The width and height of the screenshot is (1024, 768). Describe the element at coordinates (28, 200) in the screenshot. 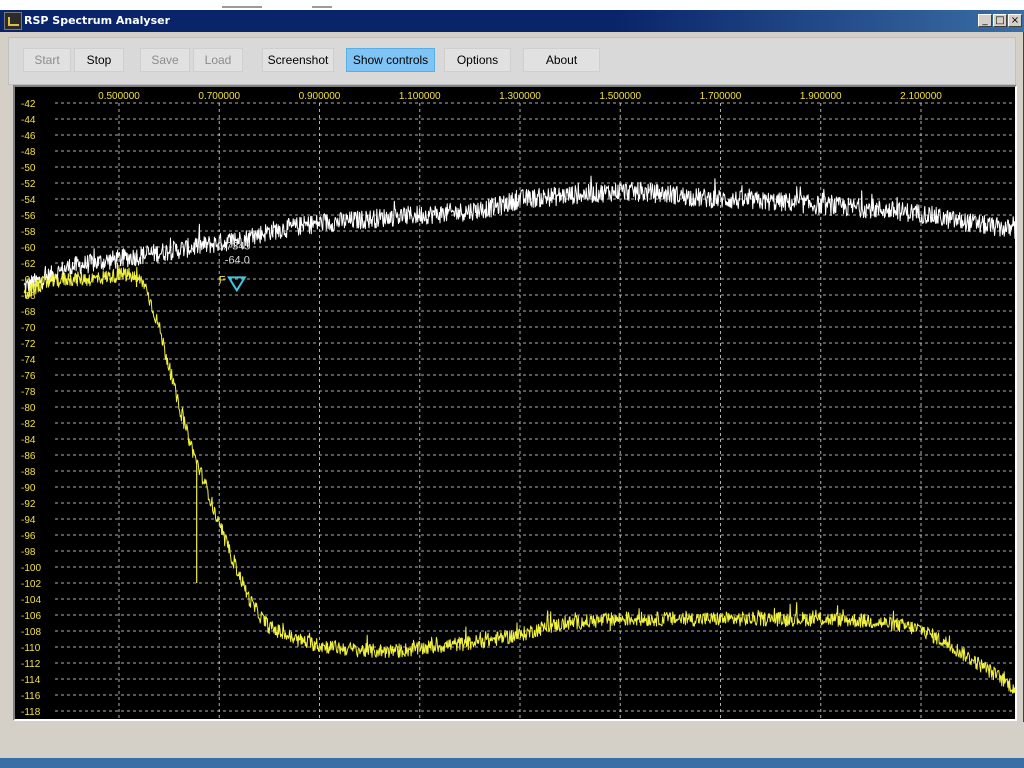

I see `y-tick-label: -54` at that location.